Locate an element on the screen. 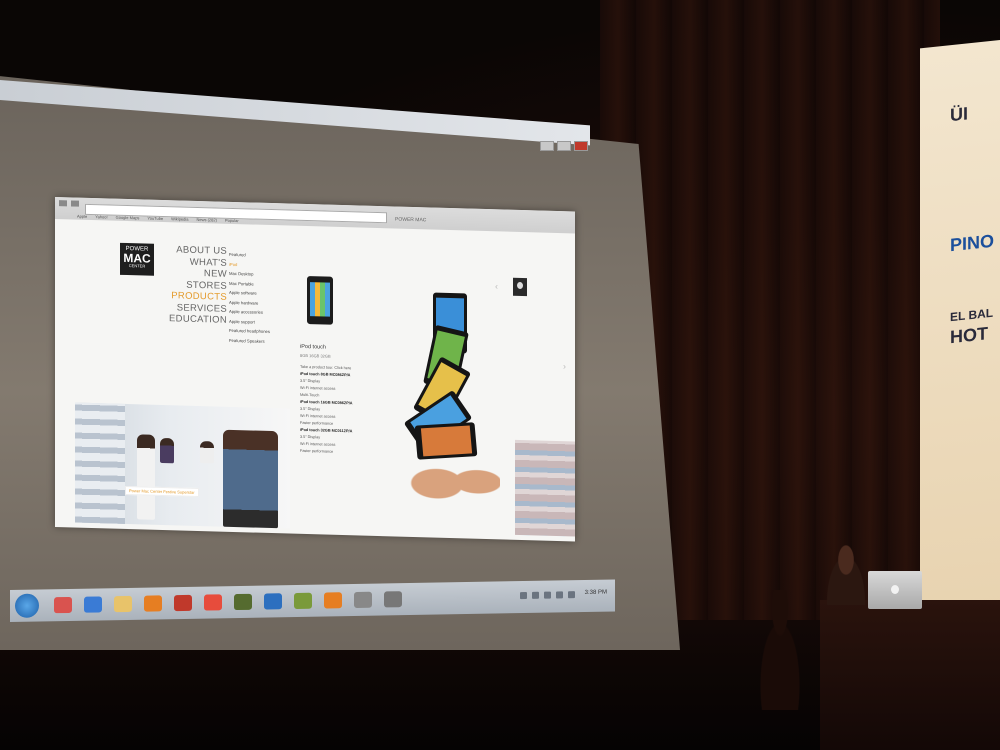  submenu-item: Featured Speakers is located at coordinates (264, 340).